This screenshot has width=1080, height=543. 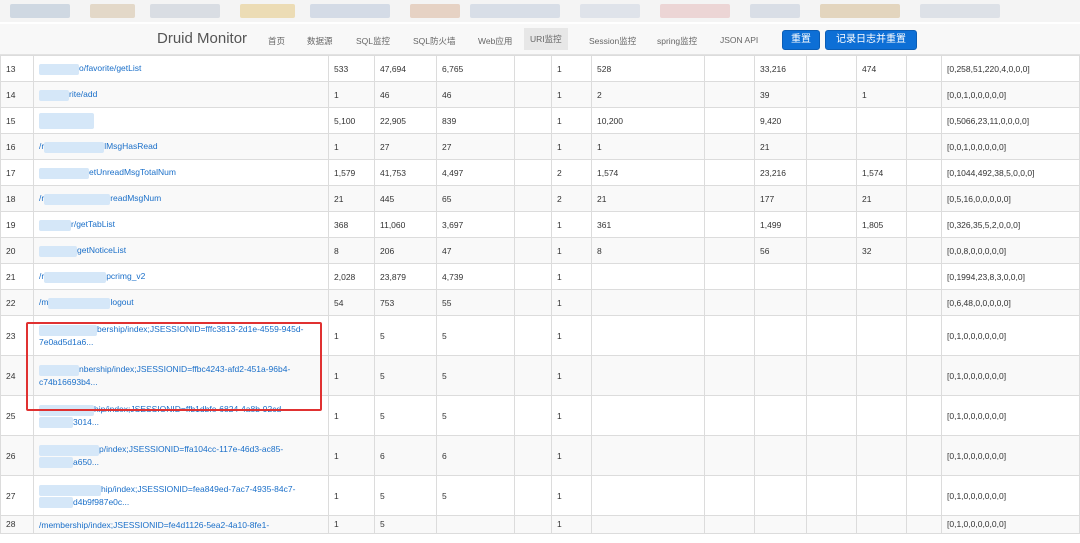 What do you see at coordinates (130, 146) in the screenshot?
I see `uri-link-tail: lMsgHasRead` at bounding box center [130, 146].